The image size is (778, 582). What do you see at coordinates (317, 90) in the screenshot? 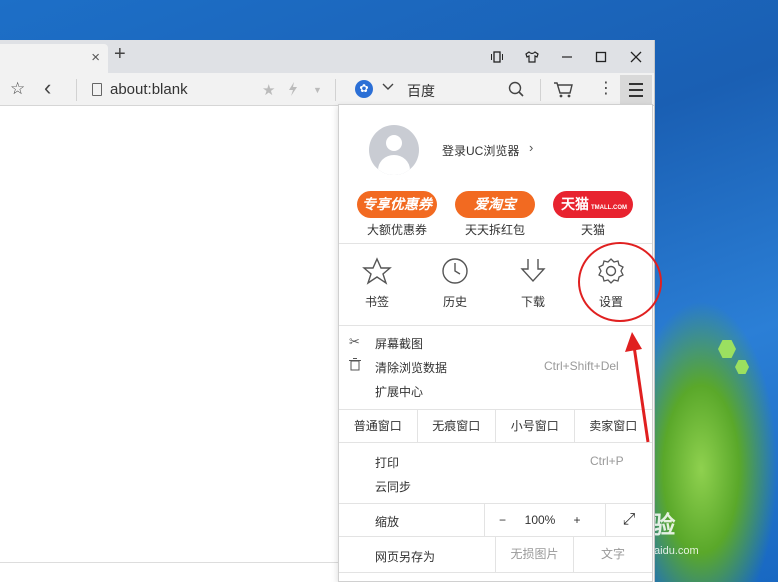
I see `dropdown-arrow-icon: ▼` at bounding box center [317, 90].